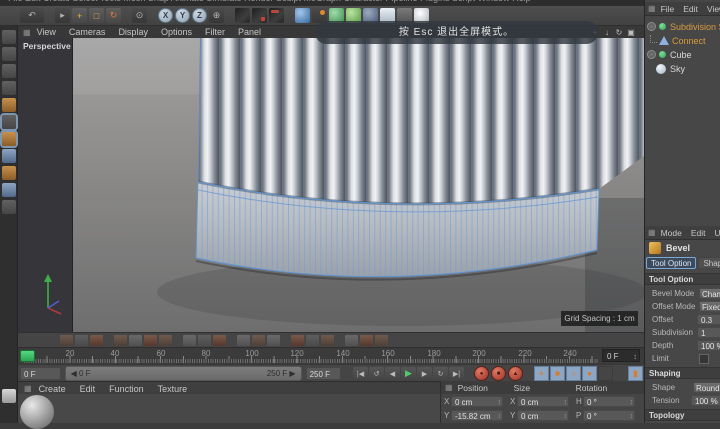 Image resolution: width=720 pixels, height=429 pixels. What do you see at coordinates (671, 233) in the screenshot?
I see `am-menu-mode: Mode` at bounding box center [671, 233].